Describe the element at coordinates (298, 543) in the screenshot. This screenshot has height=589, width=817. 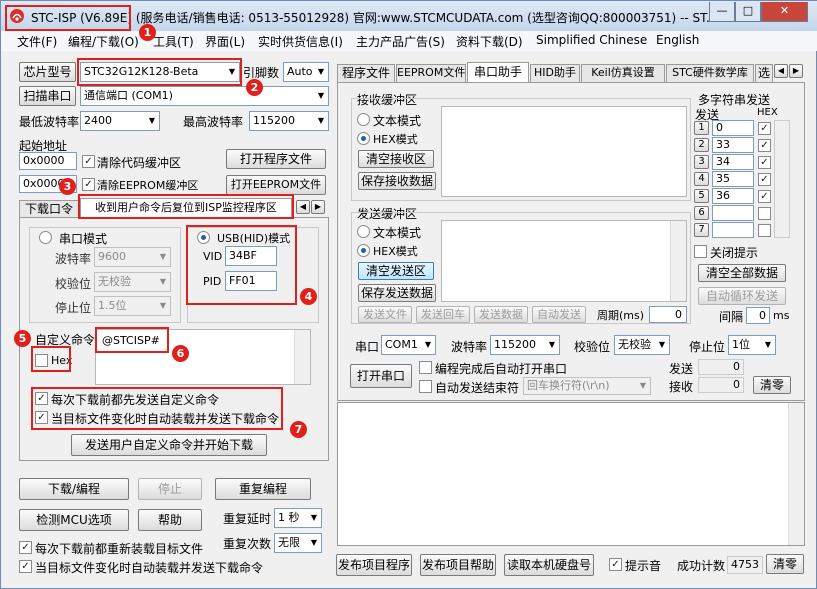
I see `repeat-count-select: 无限 ▼` at that location.